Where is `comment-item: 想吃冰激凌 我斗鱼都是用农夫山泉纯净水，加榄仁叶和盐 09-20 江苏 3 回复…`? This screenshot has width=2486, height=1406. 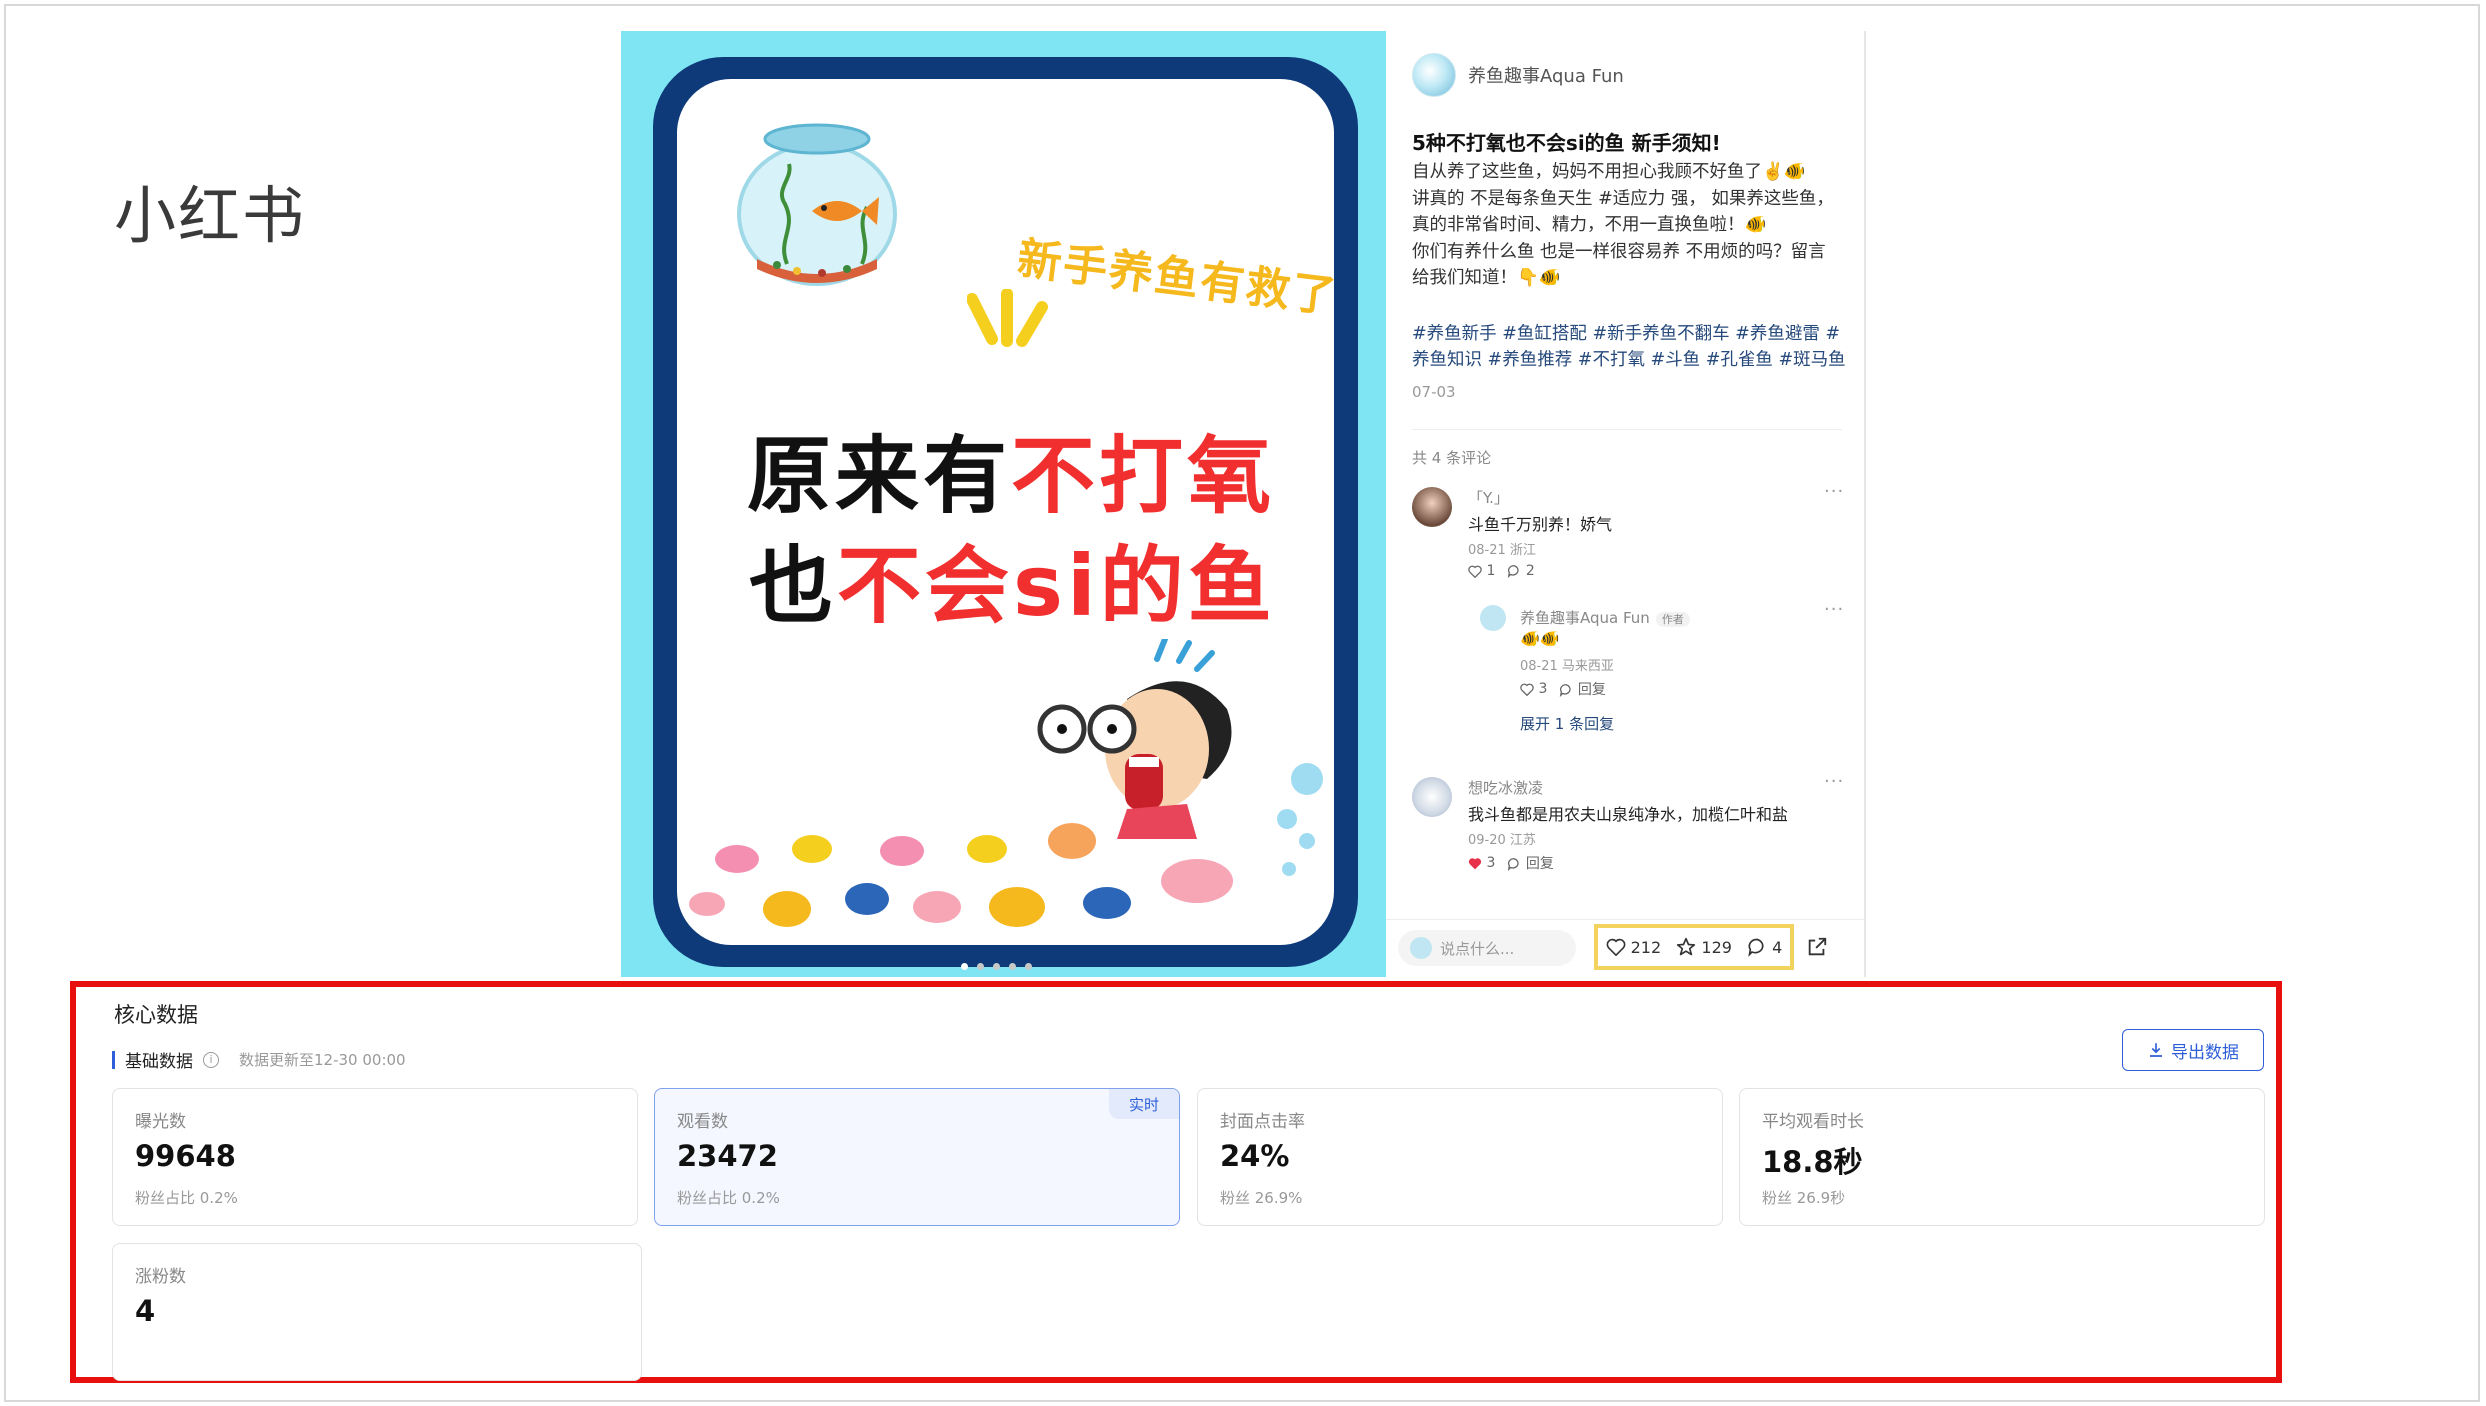 comment-item: 想吃冰激凌 我斗鱼都是用农夫山泉纯净水，加榄仁叶和盐 09-20 江苏 3 回复… is located at coordinates (1632, 829).